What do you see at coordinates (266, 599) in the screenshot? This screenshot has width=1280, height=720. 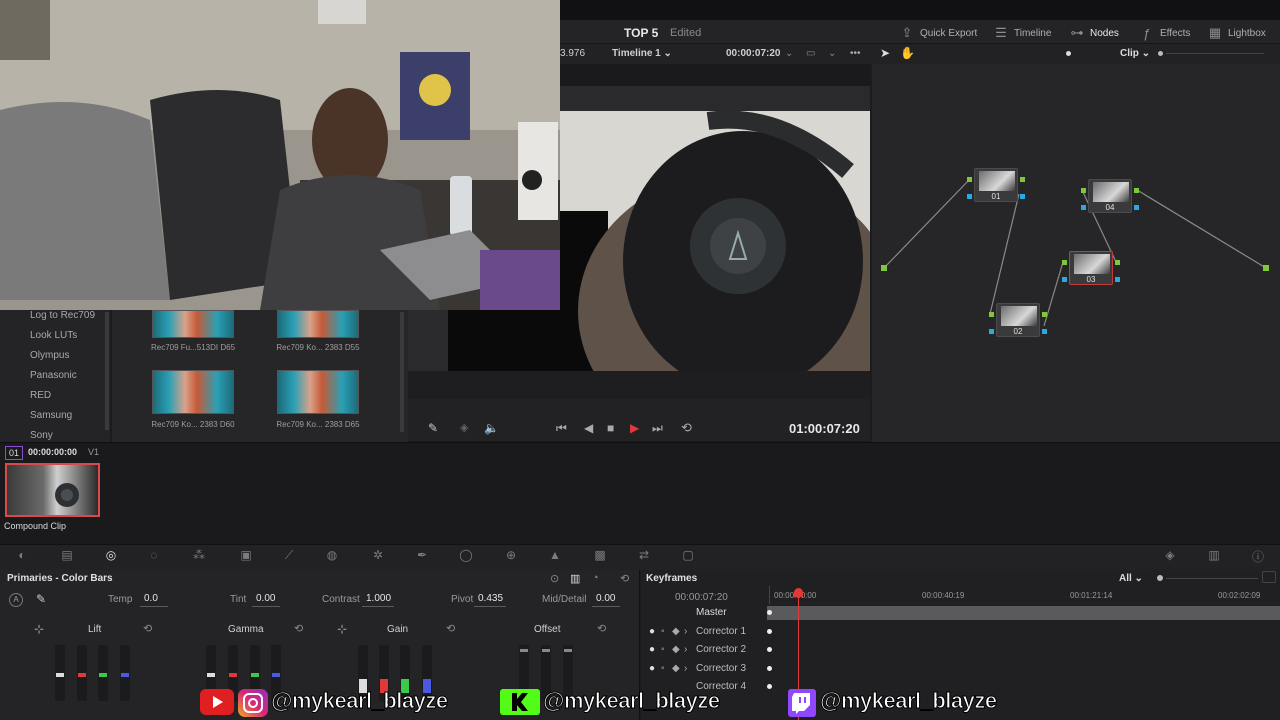 I see `tint-field: 0.00` at bounding box center [266, 599].